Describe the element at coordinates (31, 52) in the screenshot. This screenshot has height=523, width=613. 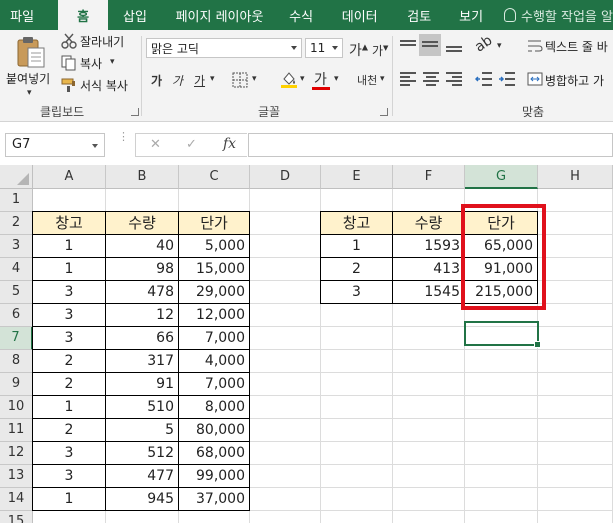
I see `paste-icon` at that location.